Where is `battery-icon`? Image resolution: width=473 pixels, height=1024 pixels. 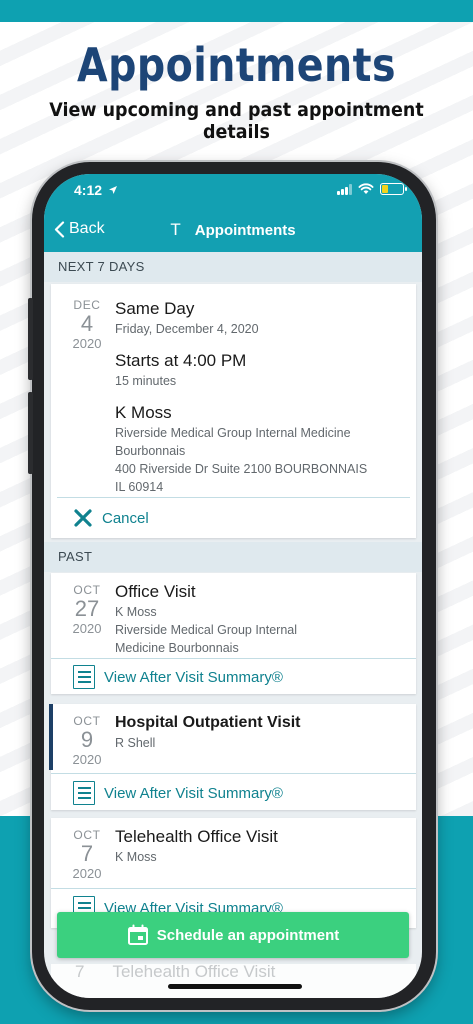
battery-icon is located at coordinates (393, 189).